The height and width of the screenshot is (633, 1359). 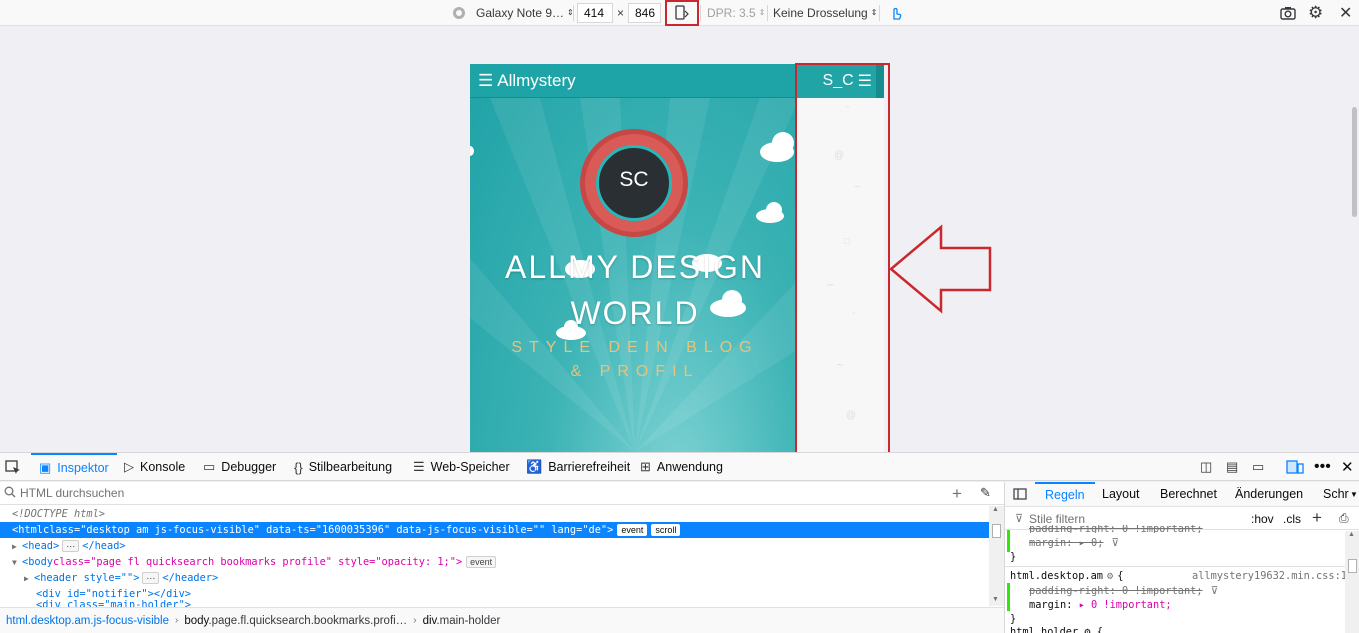 What do you see at coordinates (494, 578) in the screenshot?
I see `markup-line-header: ▶ <header style=""> ⋯ </header>` at bounding box center [494, 578].